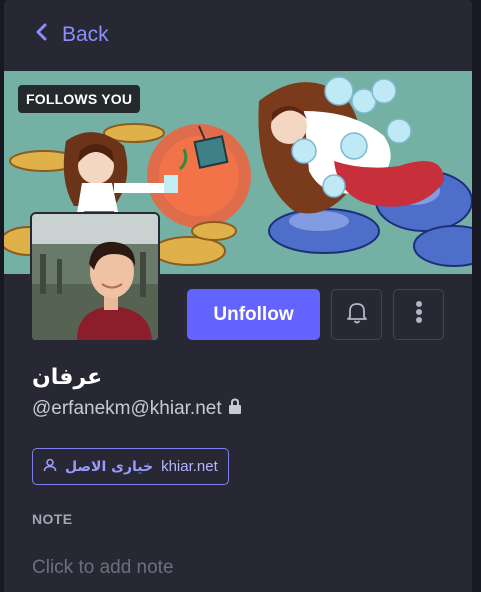  Describe the element at coordinates (235, 409) in the screenshot. I see `lock-icon` at that location.